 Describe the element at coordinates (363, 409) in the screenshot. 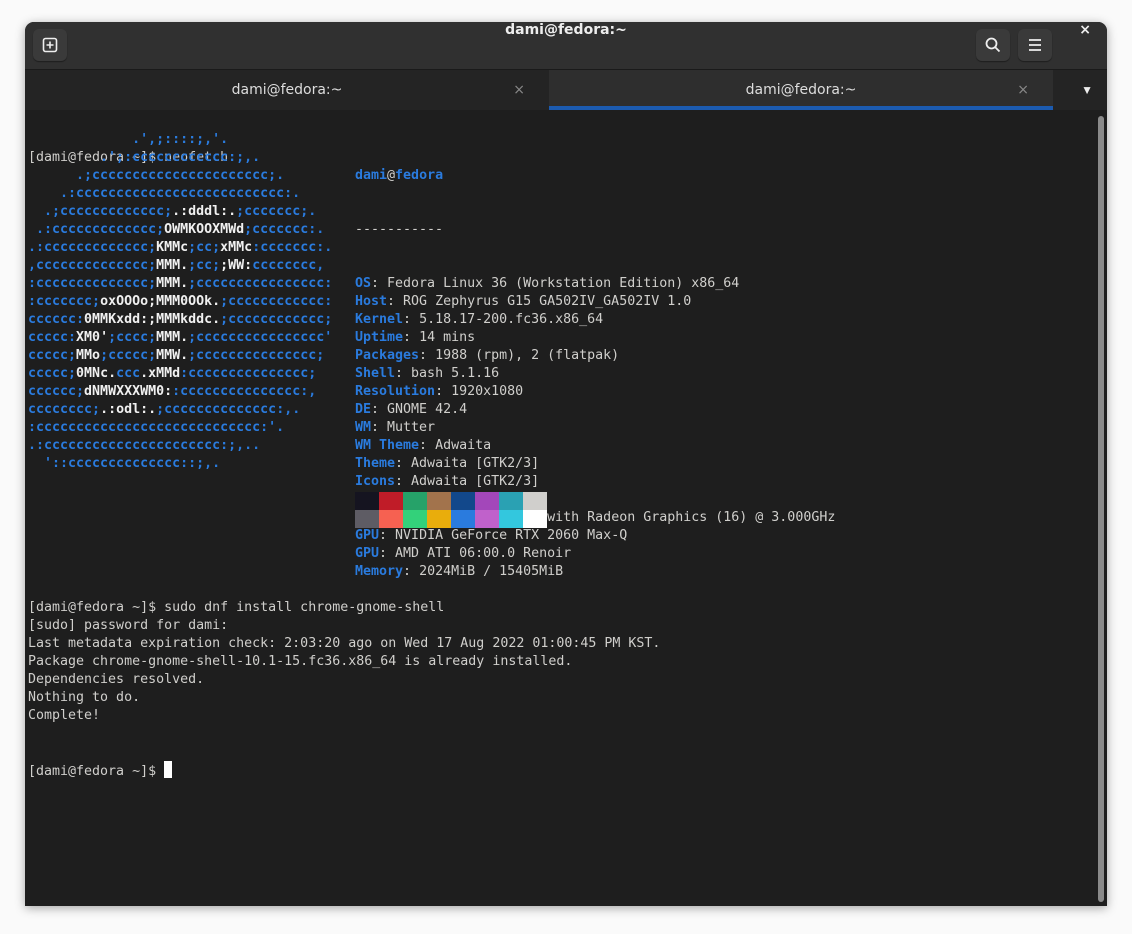

I see `info-key: DE` at that location.